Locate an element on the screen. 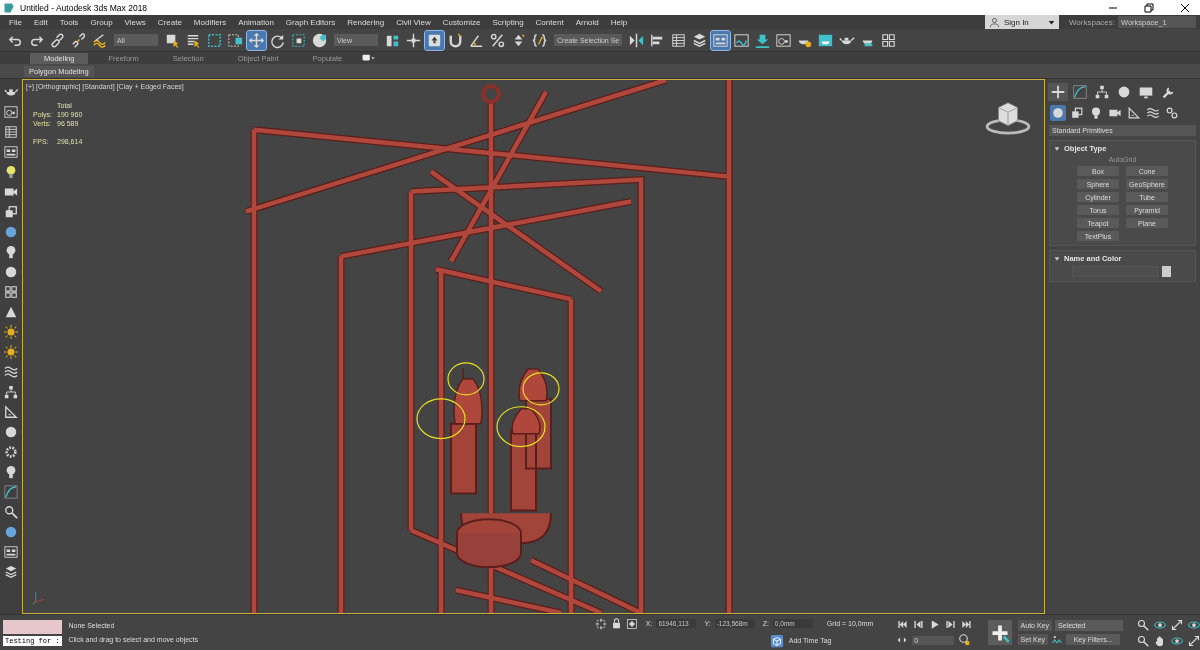 This screenshot has width=1200, height=650. restore-icon is located at coordinates (1149, 7).